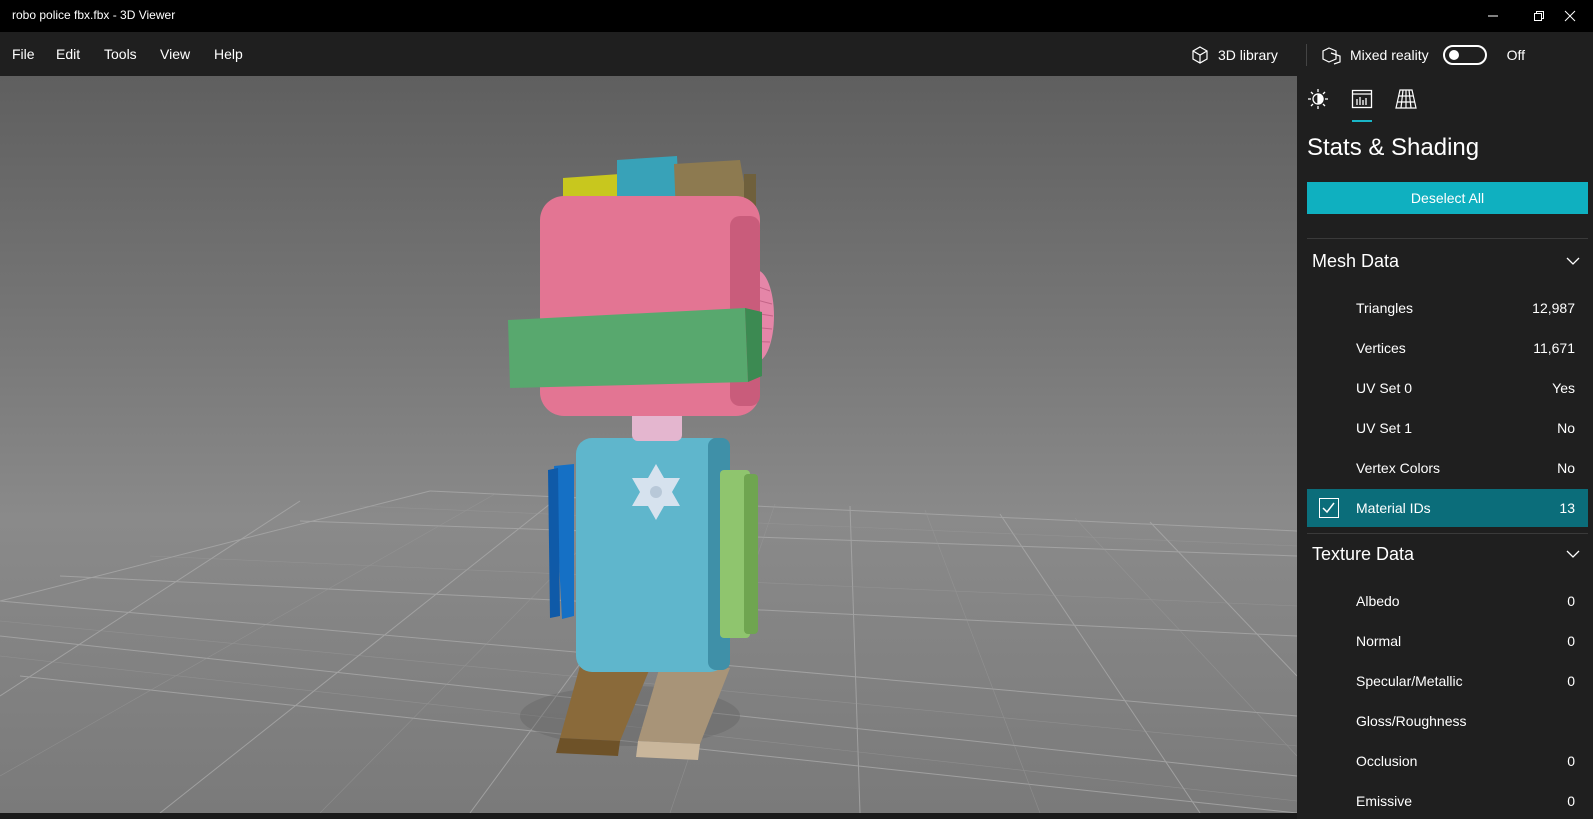  Describe the element at coordinates (1384, 388) in the screenshot. I see `row-label: UV Set 0` at that location.